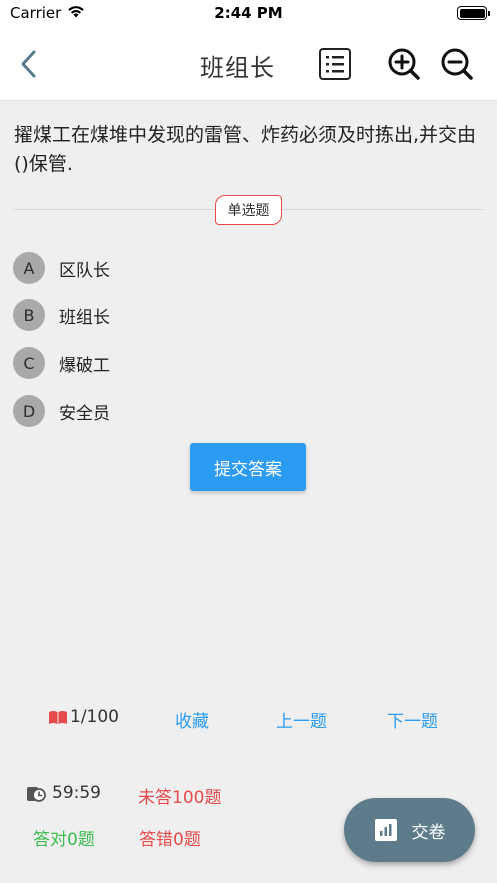 This screenshot has width=497, height=883. Describe the element at coordinates (29, 268) in the screenshot. I see `option-letter: A` at that location.